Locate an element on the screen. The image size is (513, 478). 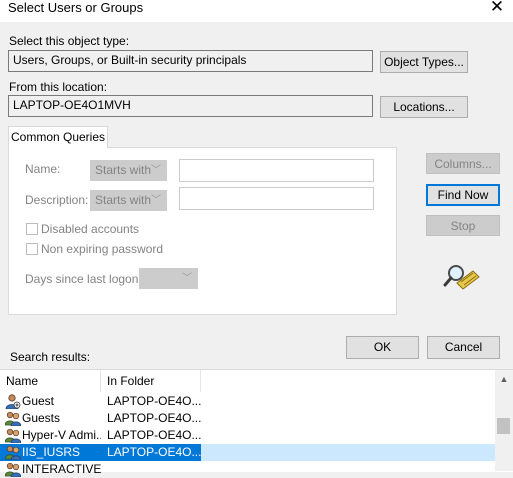
cancel-button: Cancel is located at coordinates (463, 347).